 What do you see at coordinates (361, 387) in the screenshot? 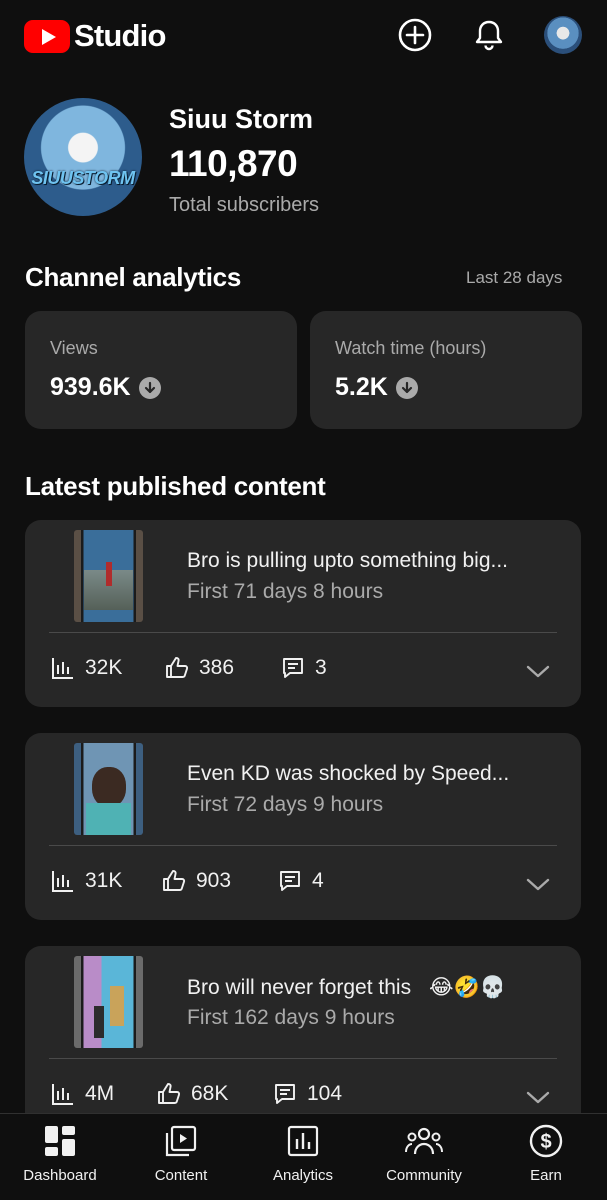
I see `watch-time-number: 5.2K` at bounding box center [361, 387].